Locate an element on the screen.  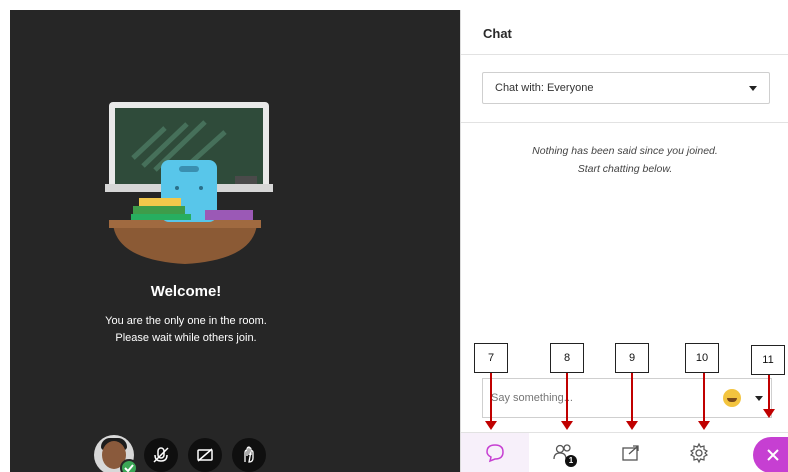
panel-title: Chat is located at coordinates (497, 33).